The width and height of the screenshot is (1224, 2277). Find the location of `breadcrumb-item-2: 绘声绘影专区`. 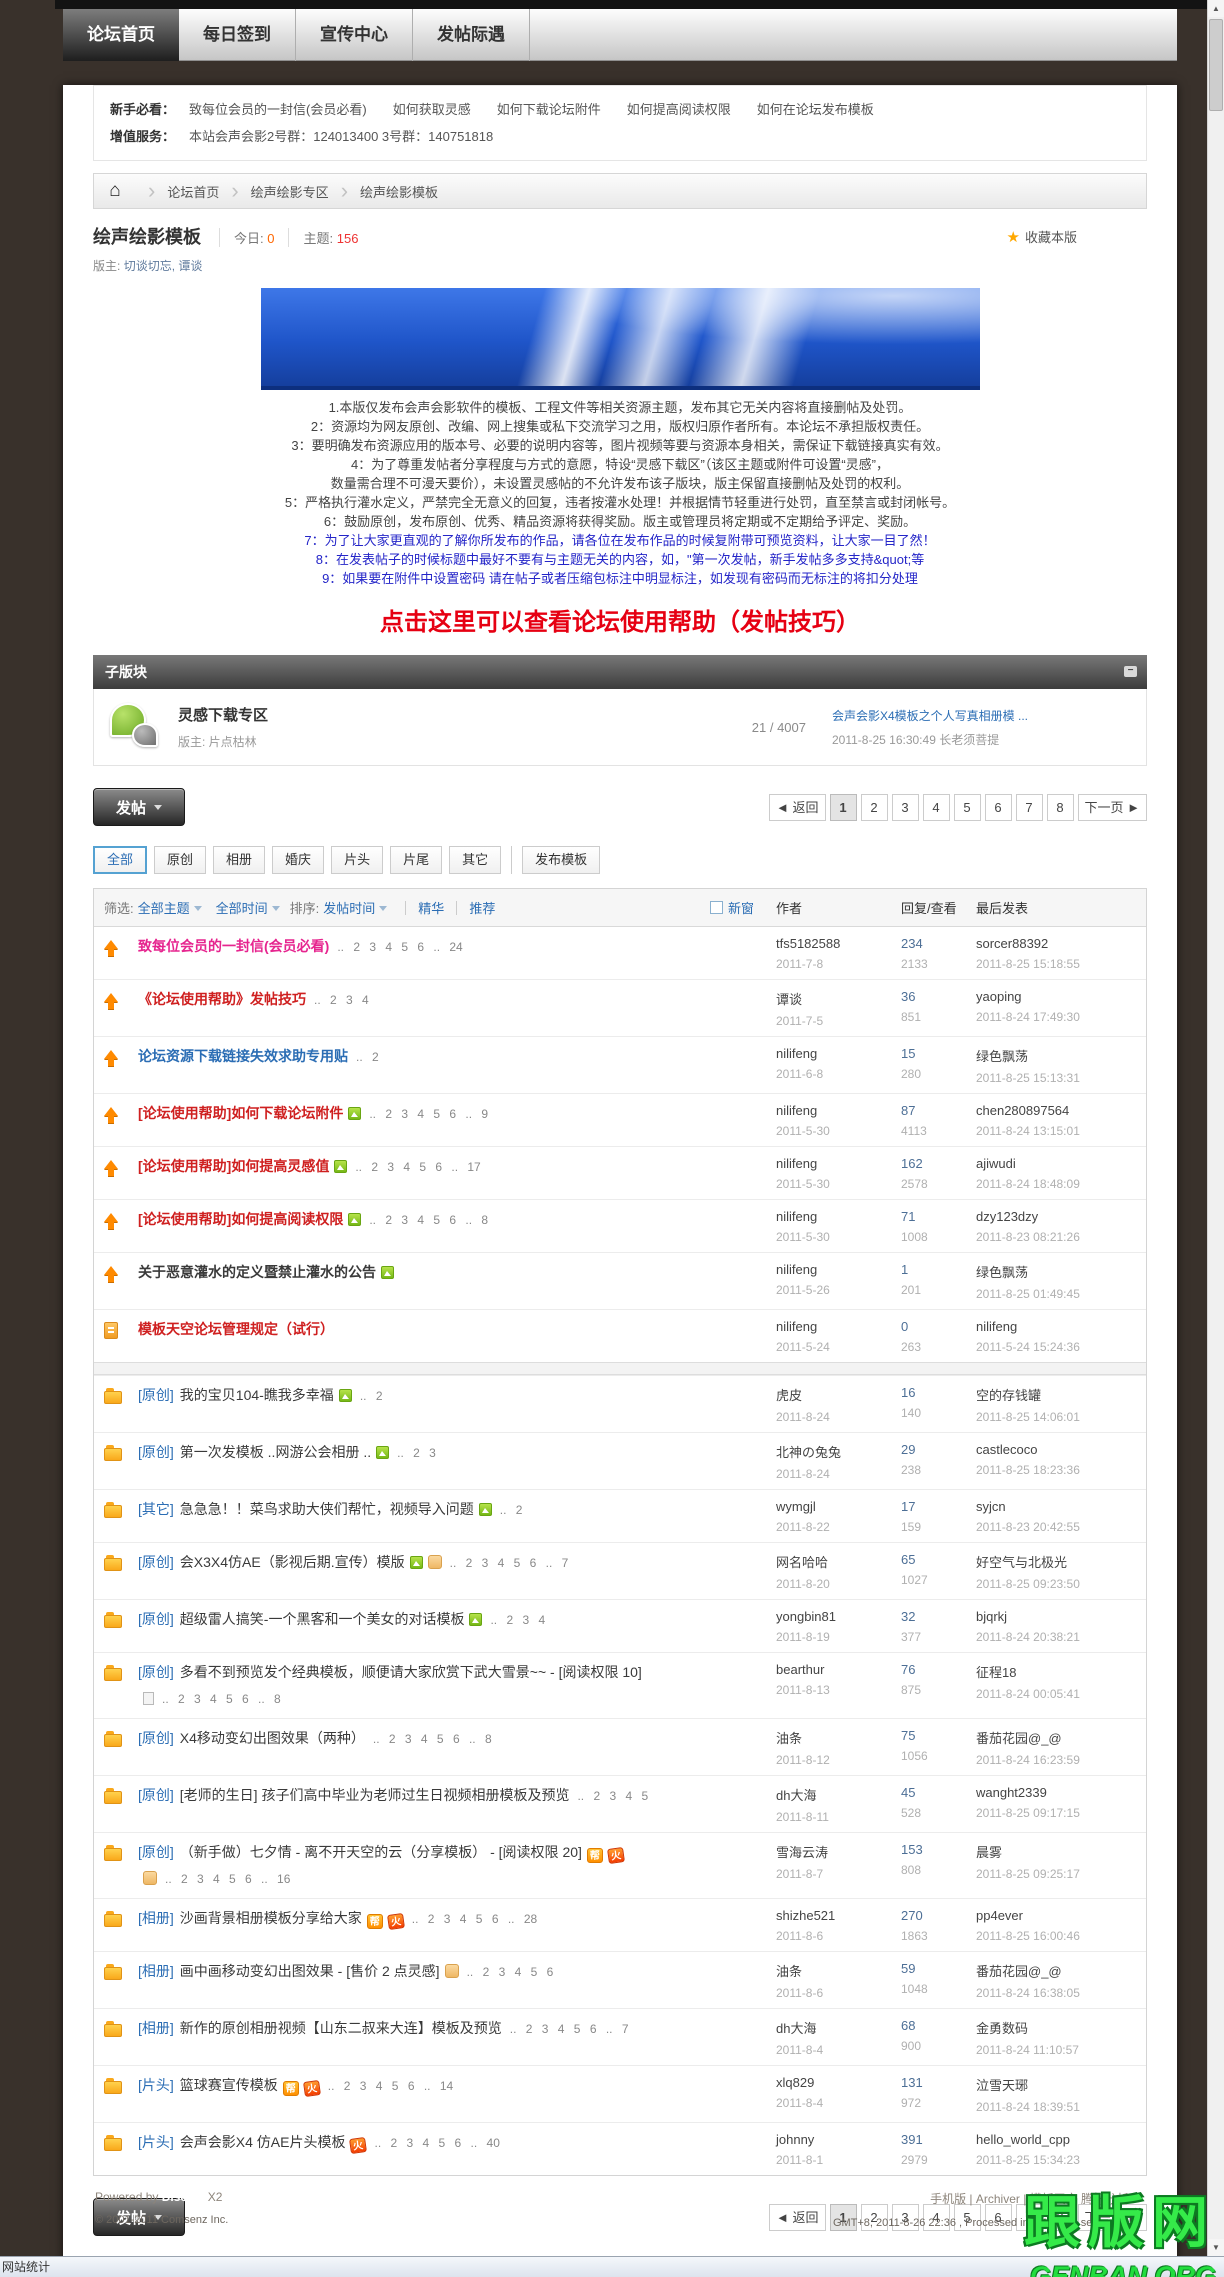

breadcrumb-item-2: 绘声绘影专区 is located at coordinates (290, 191).